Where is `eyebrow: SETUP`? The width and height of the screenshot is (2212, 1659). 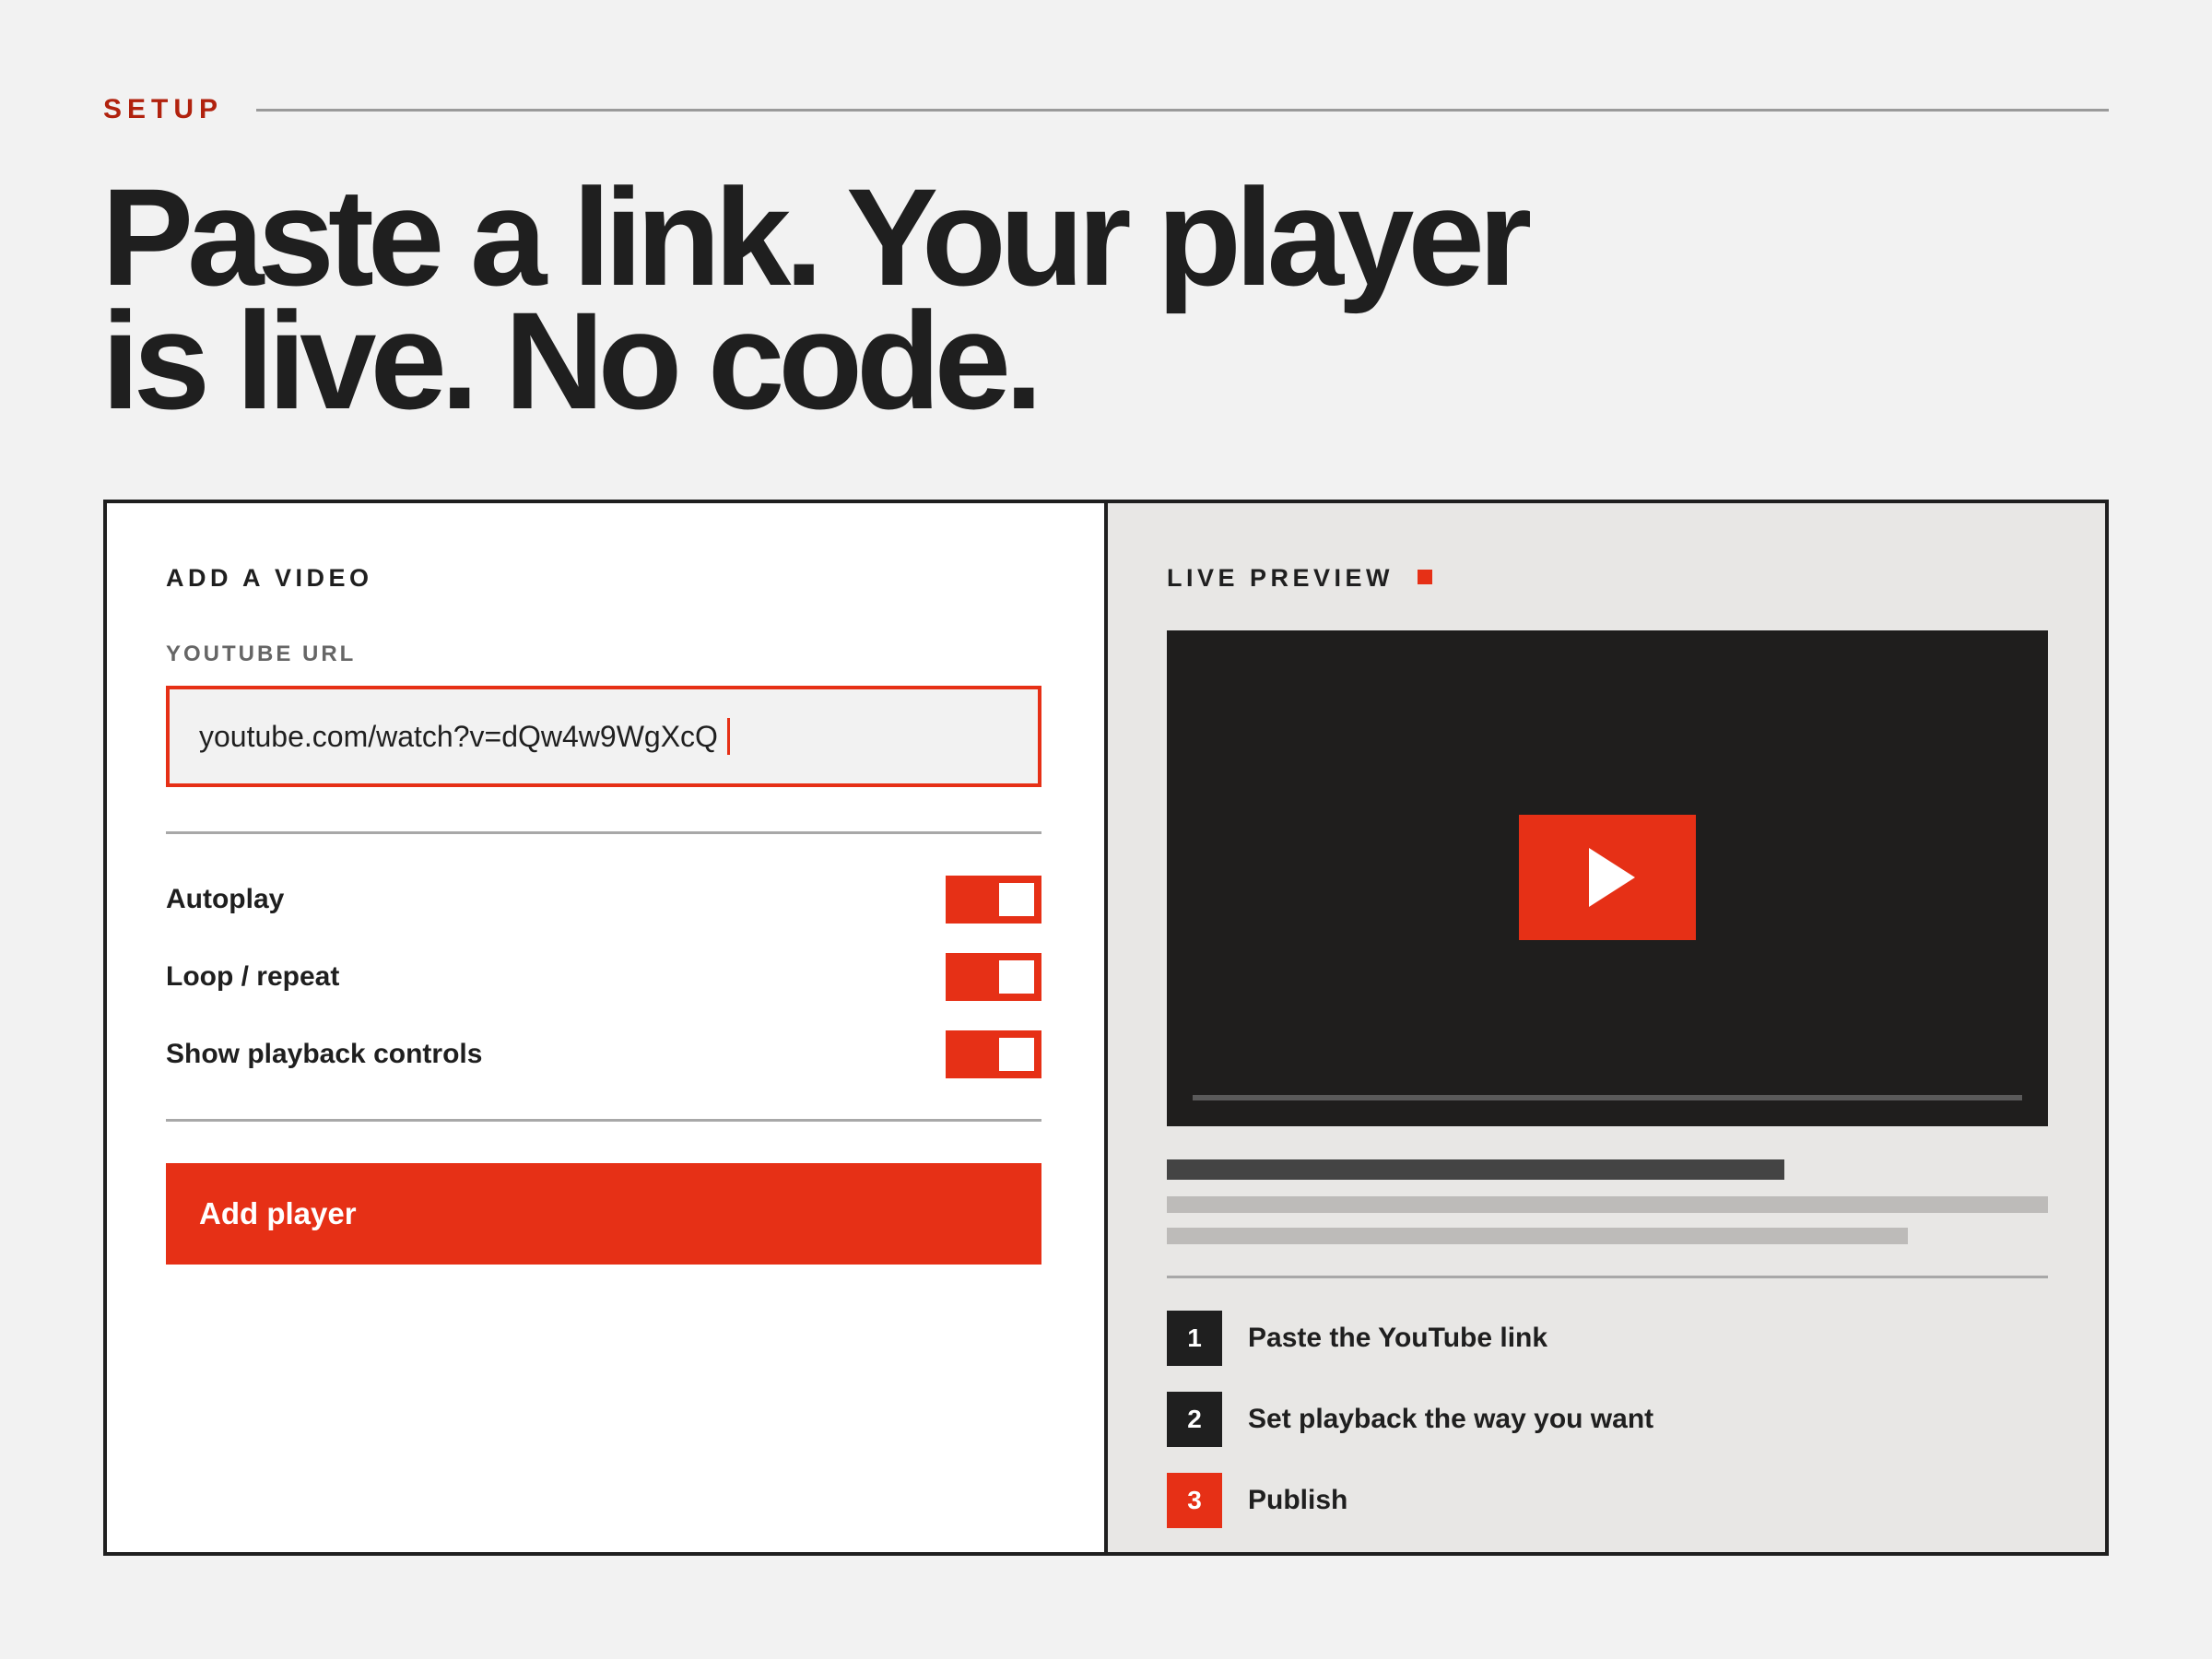
eyebrow: SETUP is located at coordinates (1106, 110).